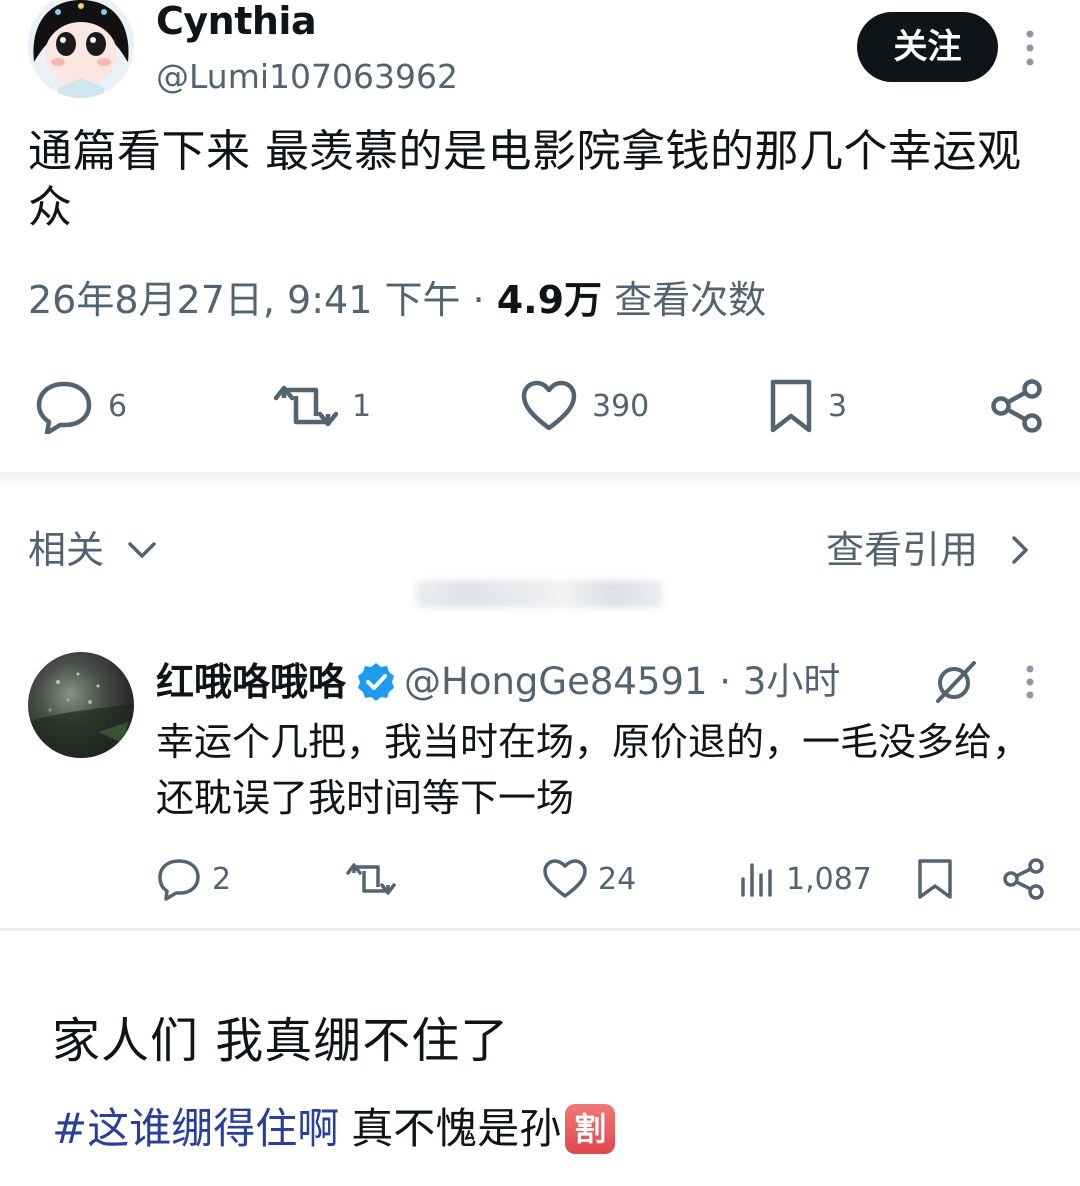  What do you see at coordinates (927, 47) in the screenshot?
I see `follow-button: 关注` at bounding box center [927, 47].